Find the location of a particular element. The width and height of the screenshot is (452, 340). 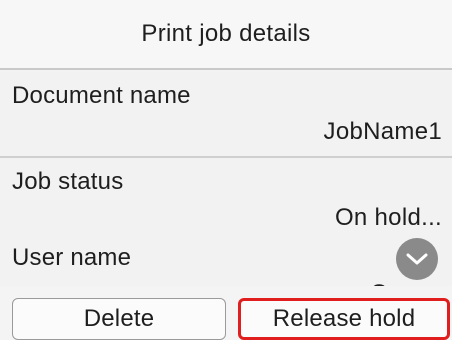

screen-title-text: Print job details is located at coordinates (226, 33).